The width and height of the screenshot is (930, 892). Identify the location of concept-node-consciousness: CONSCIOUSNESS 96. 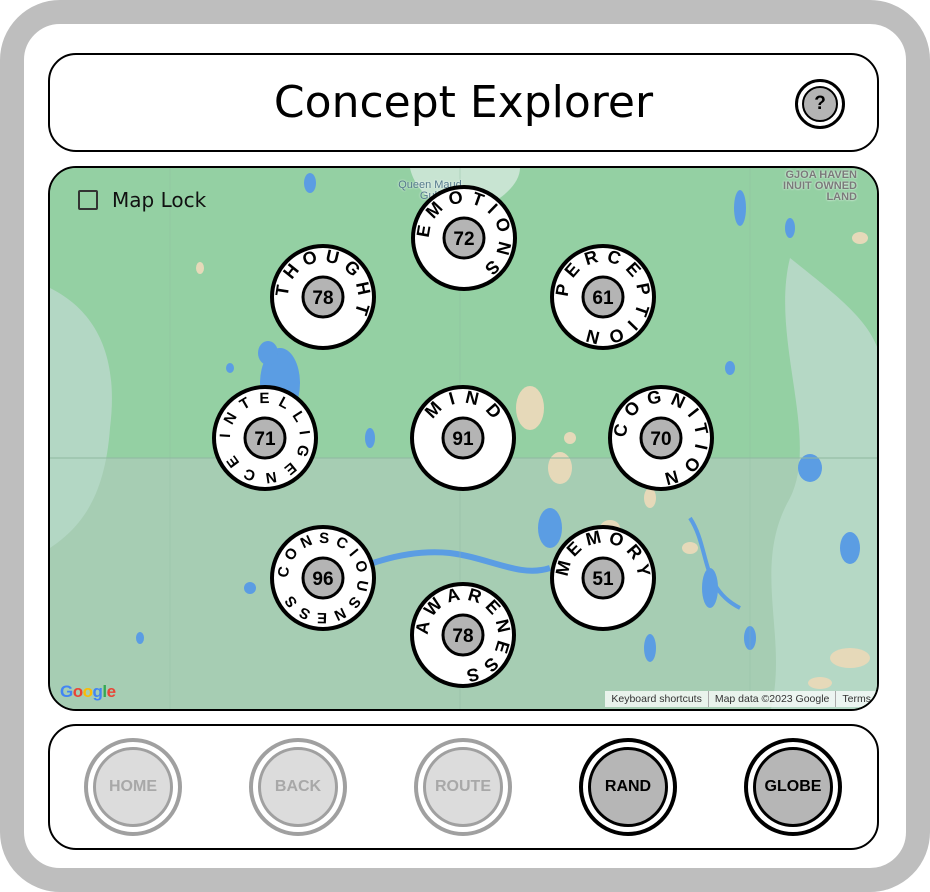
(323, 578).